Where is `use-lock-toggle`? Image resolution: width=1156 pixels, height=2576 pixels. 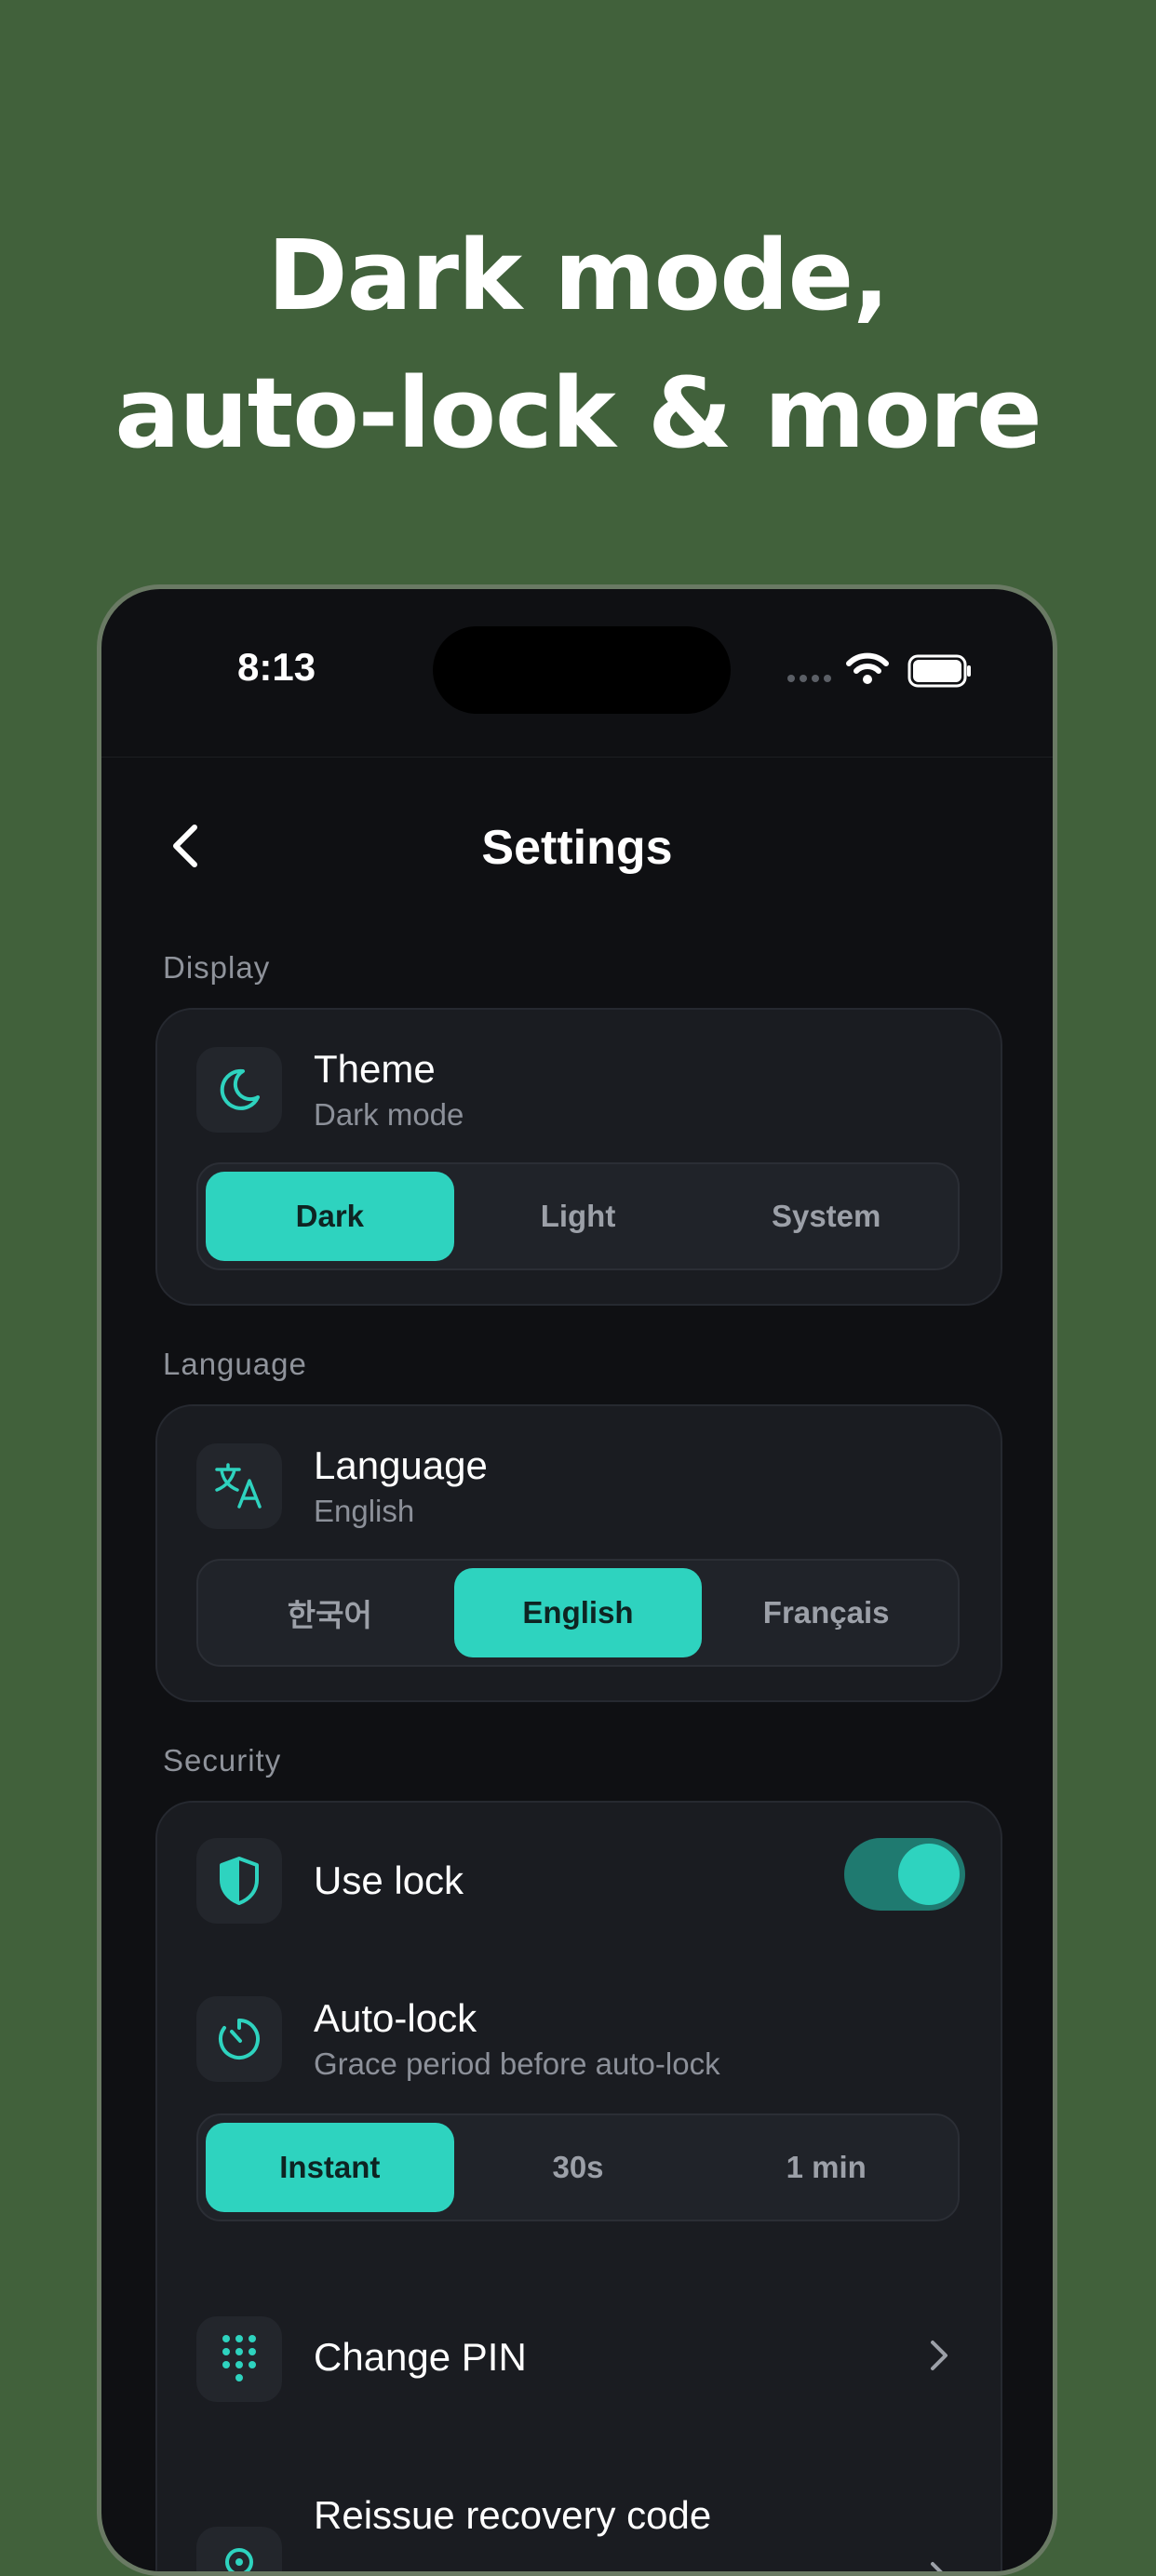 use-lock-toggle is located at coordinates (904, 1874).